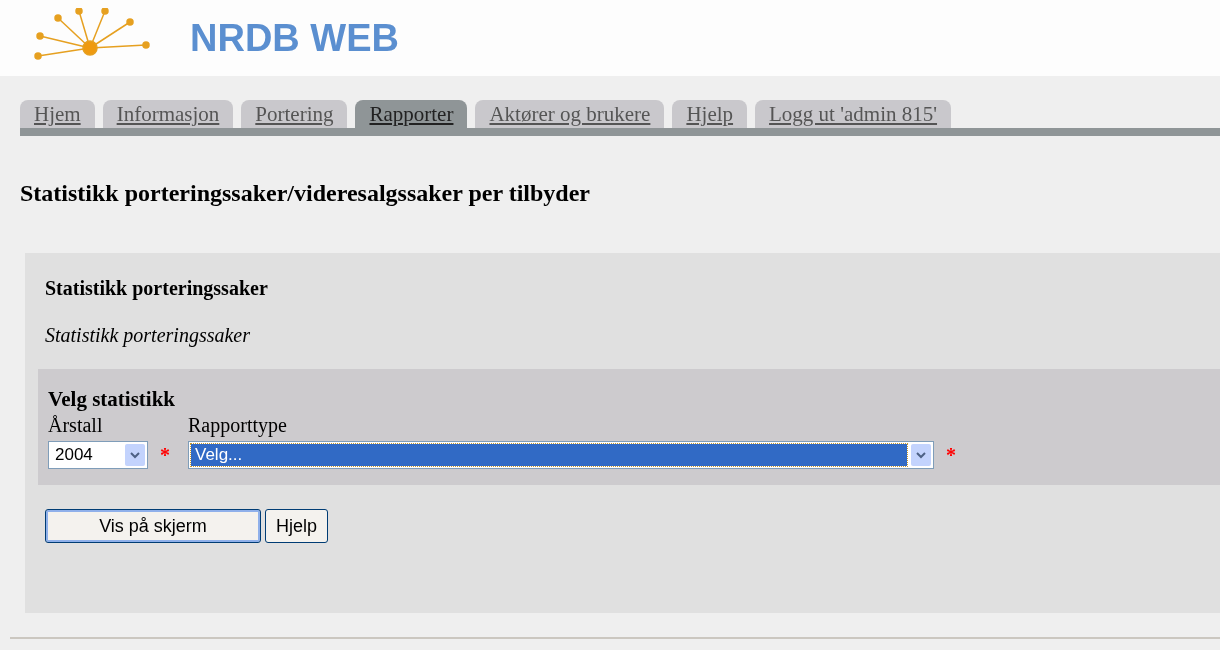 This screenshot has width=1220, height=650. Describe the element at coordinates (710, 114) in the screenshot. I see `nav-tab: Hjelp` at that location.